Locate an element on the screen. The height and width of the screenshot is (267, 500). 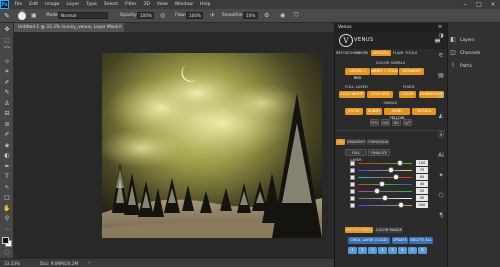
dock-layers: ◧ Layers is located at coordinates (461, 40).